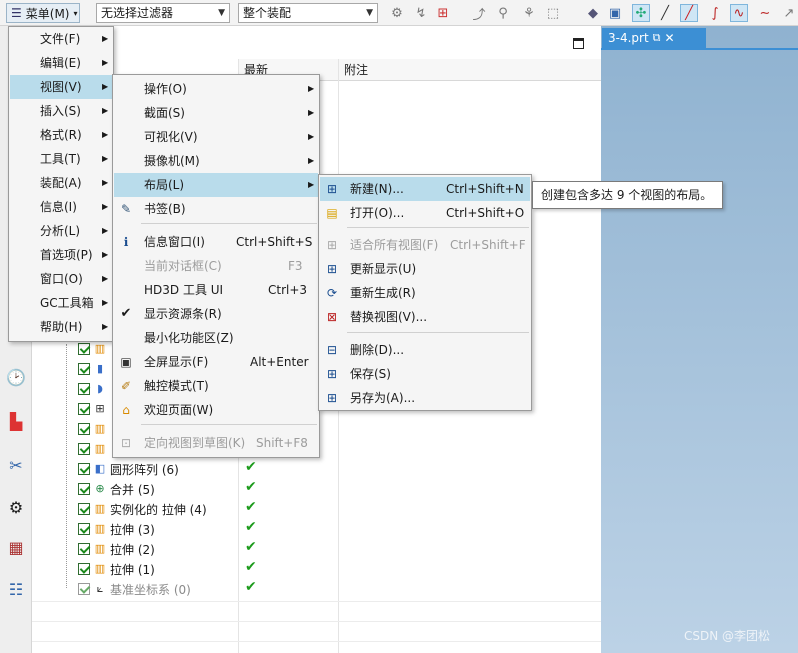 This screenshot has height=653, width=798. Describe the element at coordinates (421, 13) in the screenshot. I see `select-faces-icon: ↯` at that location.